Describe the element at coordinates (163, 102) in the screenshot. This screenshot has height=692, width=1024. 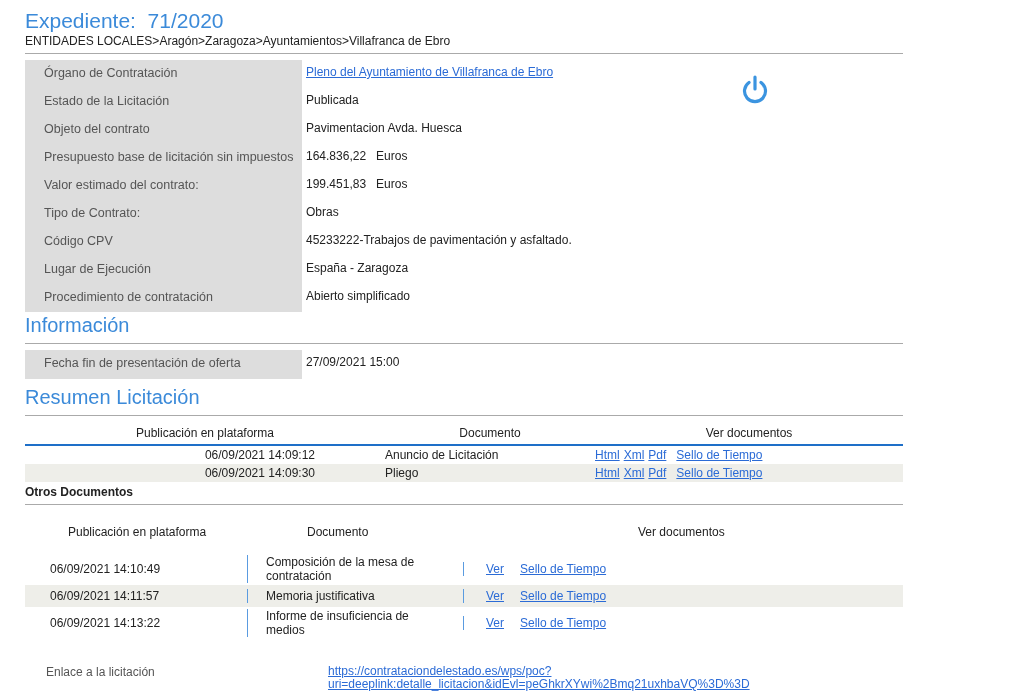
I see `field-label: Estado de la Licitación` at that location.